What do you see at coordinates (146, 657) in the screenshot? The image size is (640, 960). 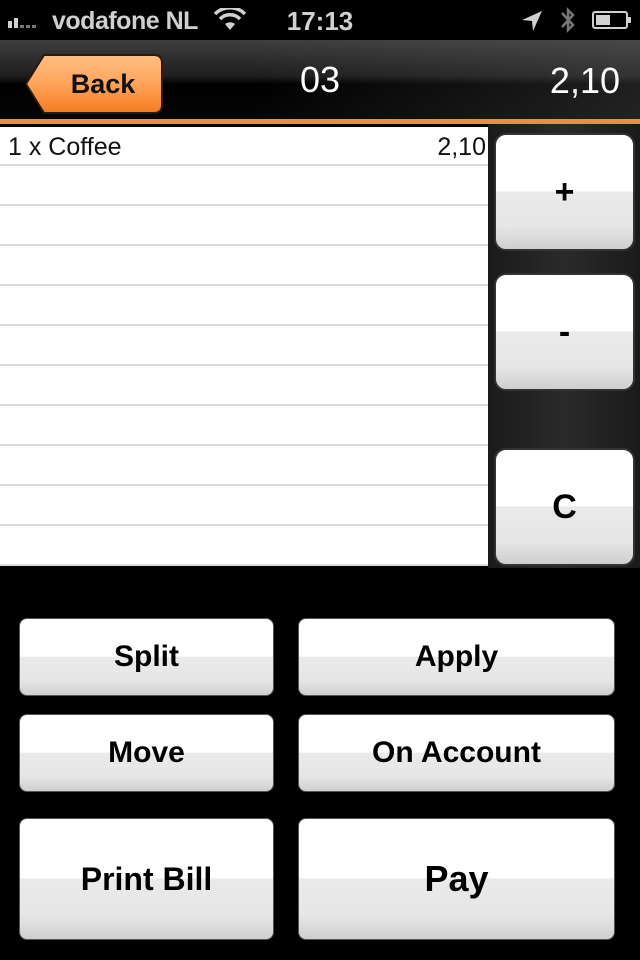 I see `split-button: Split` at bounding box center [146, 657].